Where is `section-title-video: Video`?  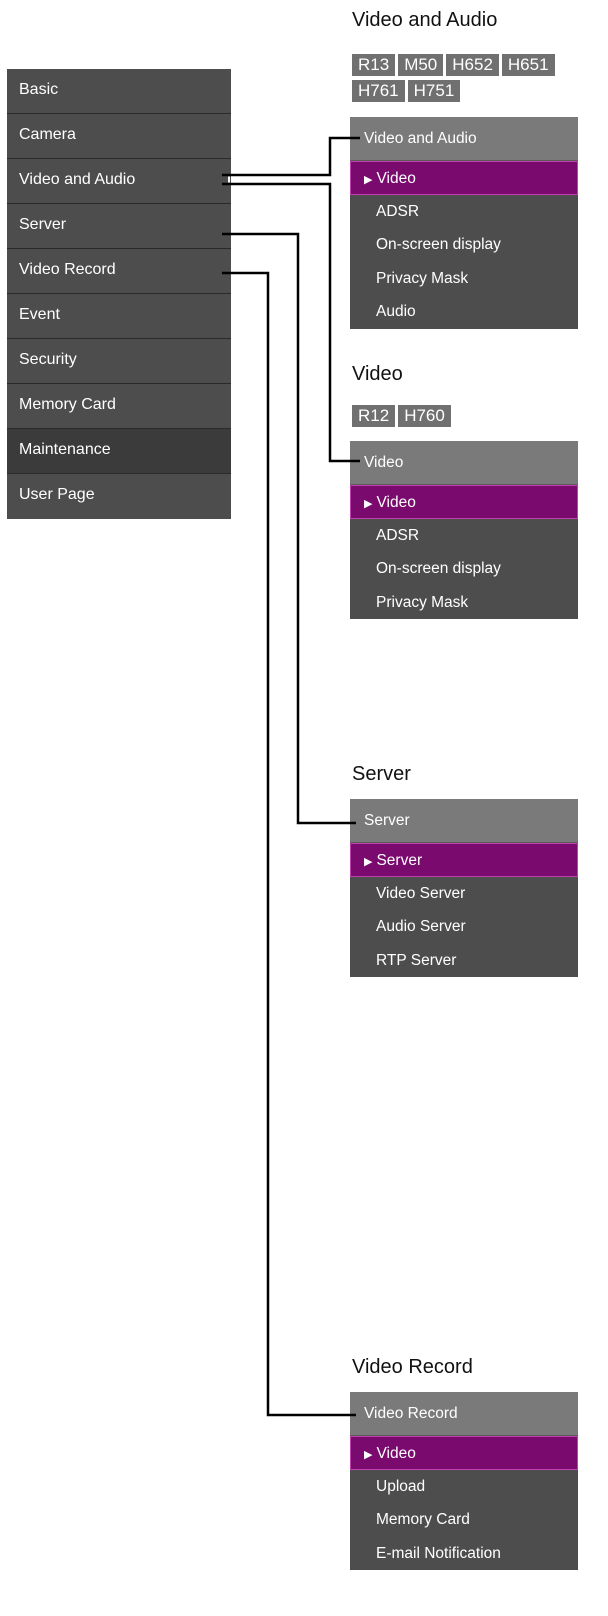 section-title-video: Video is located at coordinates (377, 374).